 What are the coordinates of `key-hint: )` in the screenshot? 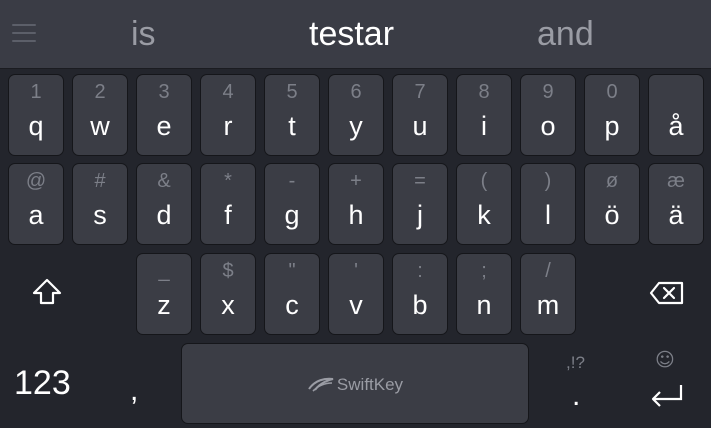 It's located at (548, 181).